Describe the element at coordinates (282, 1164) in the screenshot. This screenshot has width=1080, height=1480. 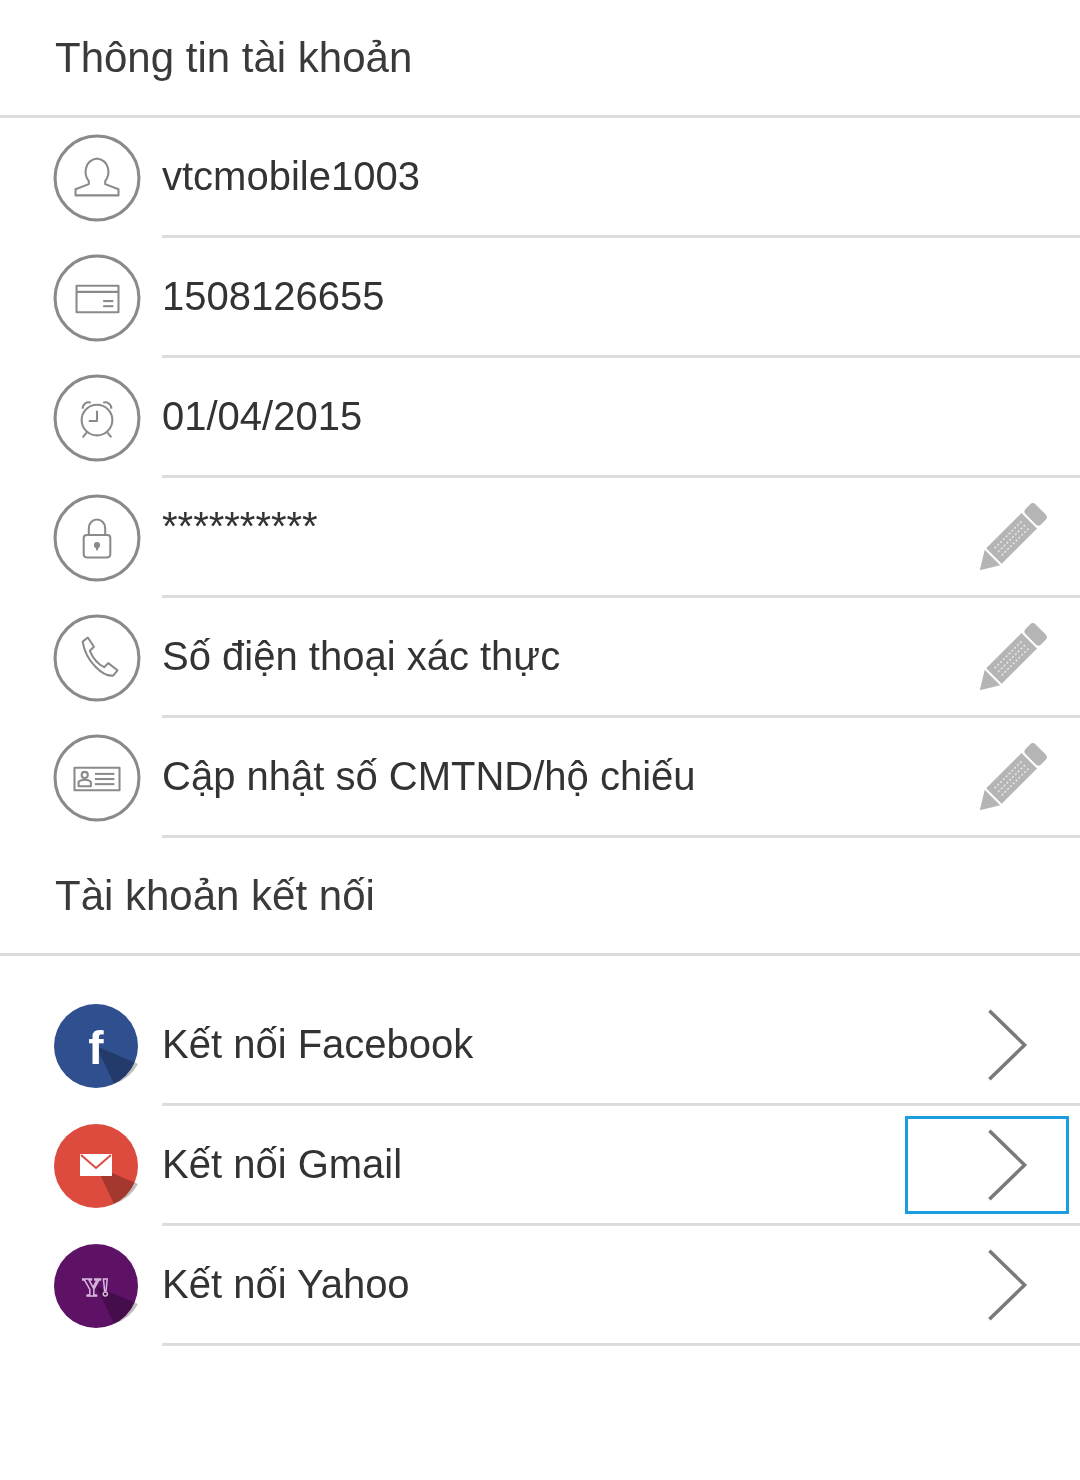
I see `connect-label: Kết nối Gmail` at that location.